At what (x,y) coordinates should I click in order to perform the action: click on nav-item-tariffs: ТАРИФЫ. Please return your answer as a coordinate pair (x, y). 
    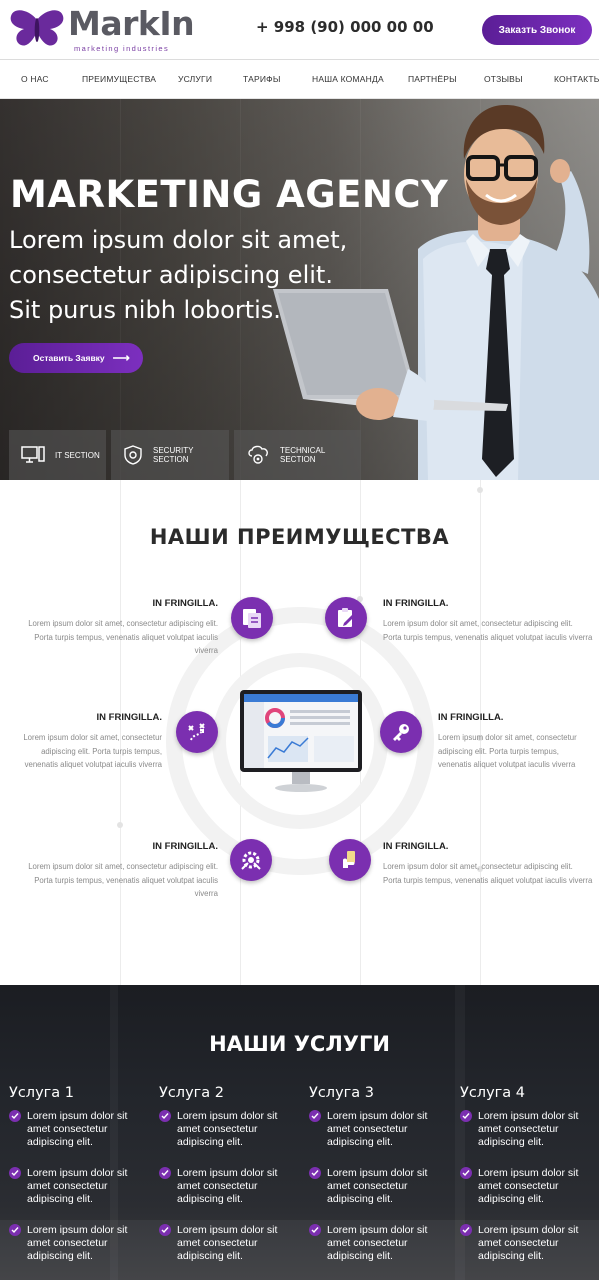
    Looking at the image, I should click on (262, 79).